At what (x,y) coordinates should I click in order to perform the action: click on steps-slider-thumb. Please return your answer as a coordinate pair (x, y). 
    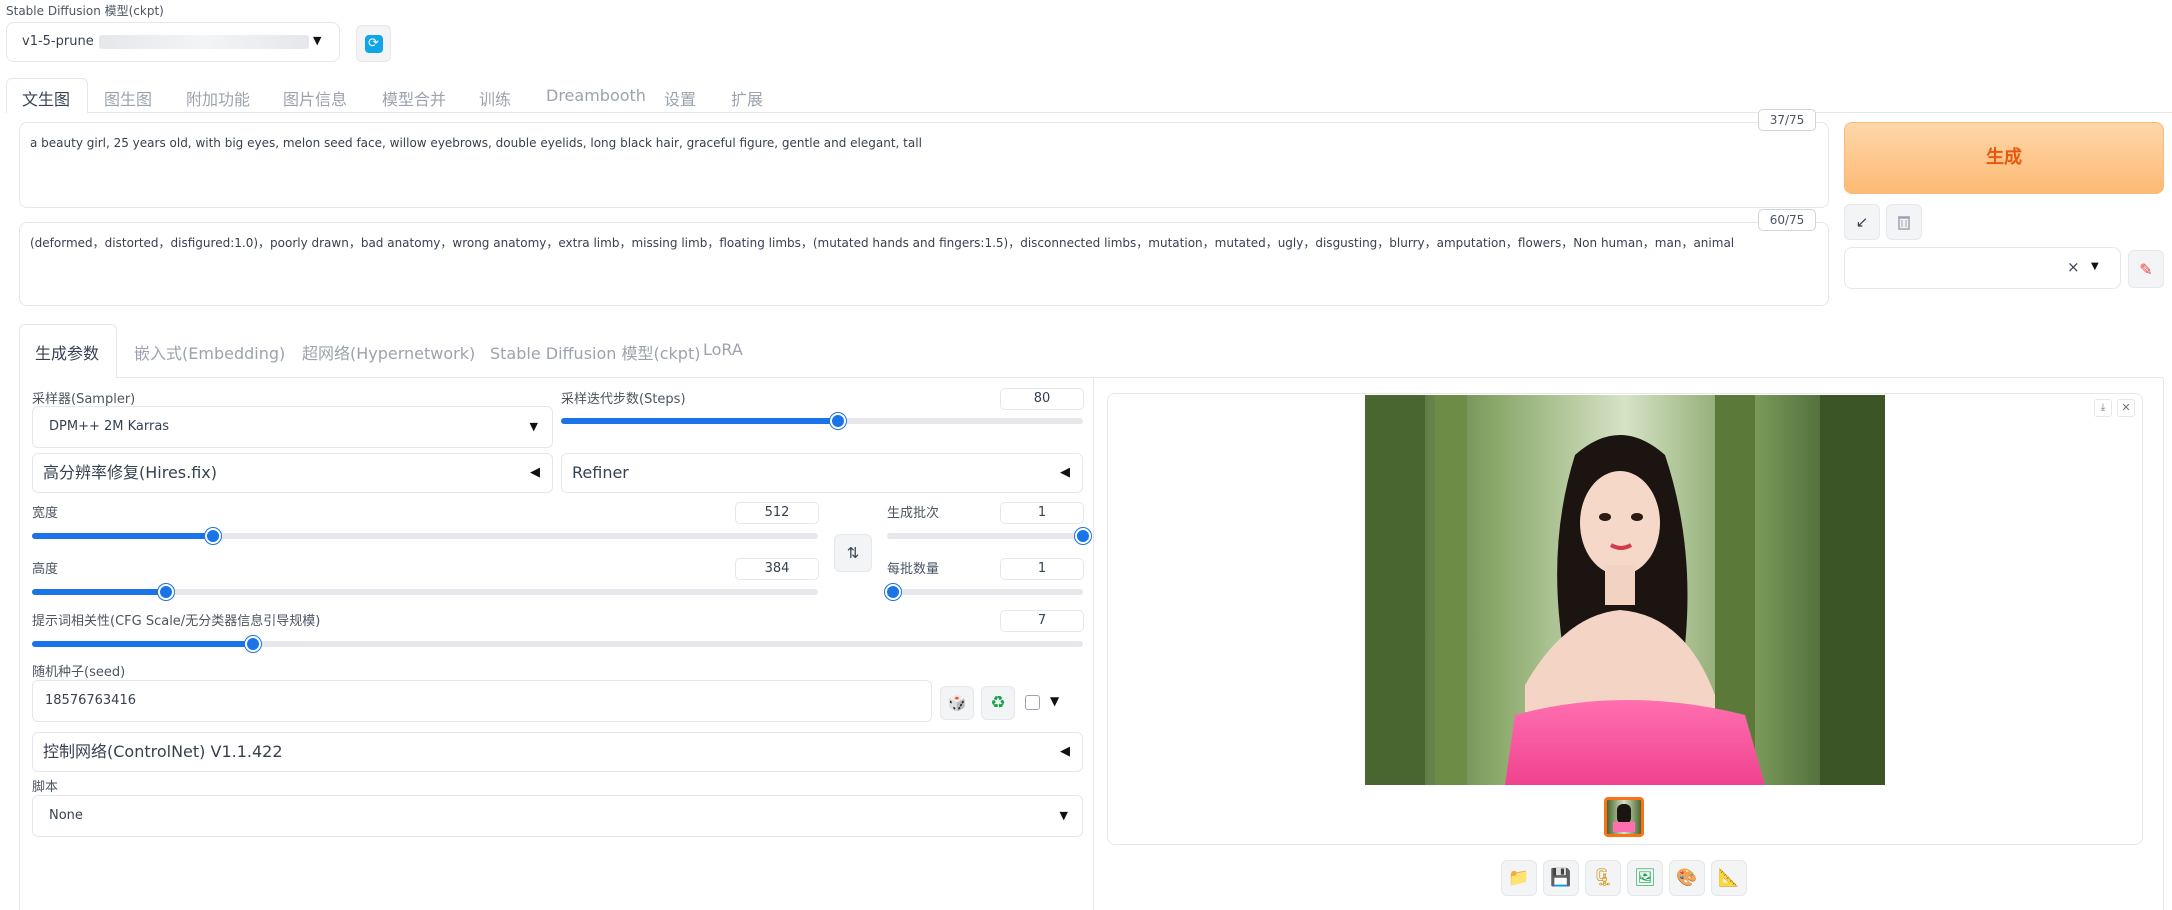
    Looking at the image, I should click on (837, 421).